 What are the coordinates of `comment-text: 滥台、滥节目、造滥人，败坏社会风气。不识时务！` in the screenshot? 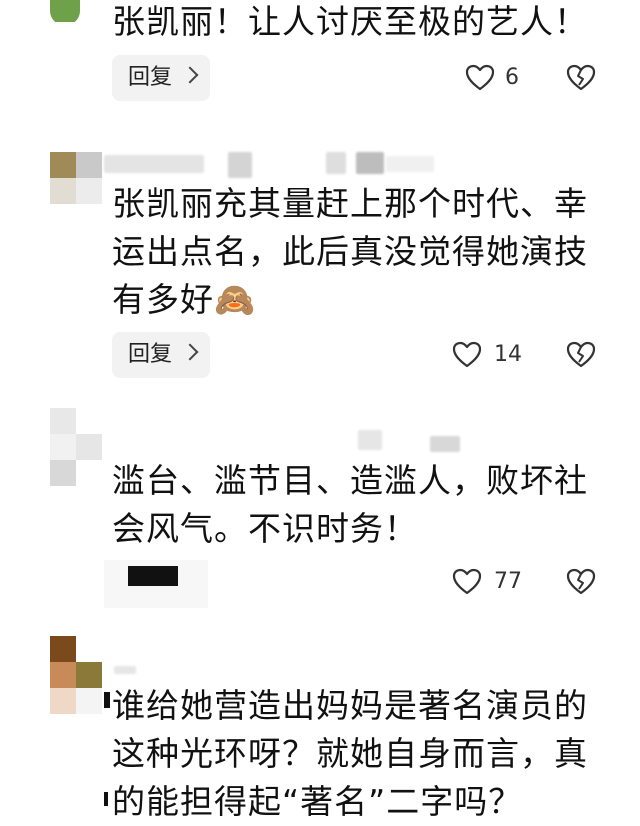 It's located at (350, 504).